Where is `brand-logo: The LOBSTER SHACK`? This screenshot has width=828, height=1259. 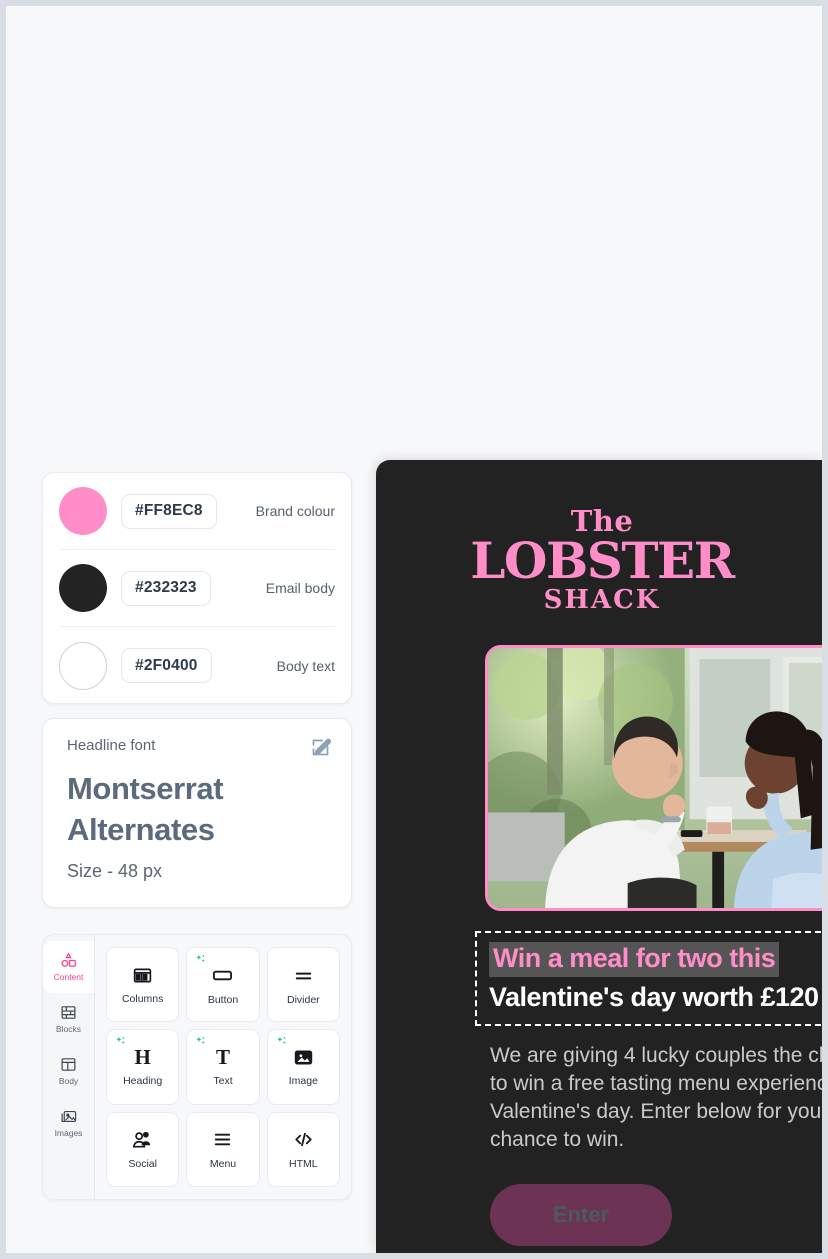 brand-logo: The LOBSTER SHACK is located at coordinates (602, 536).